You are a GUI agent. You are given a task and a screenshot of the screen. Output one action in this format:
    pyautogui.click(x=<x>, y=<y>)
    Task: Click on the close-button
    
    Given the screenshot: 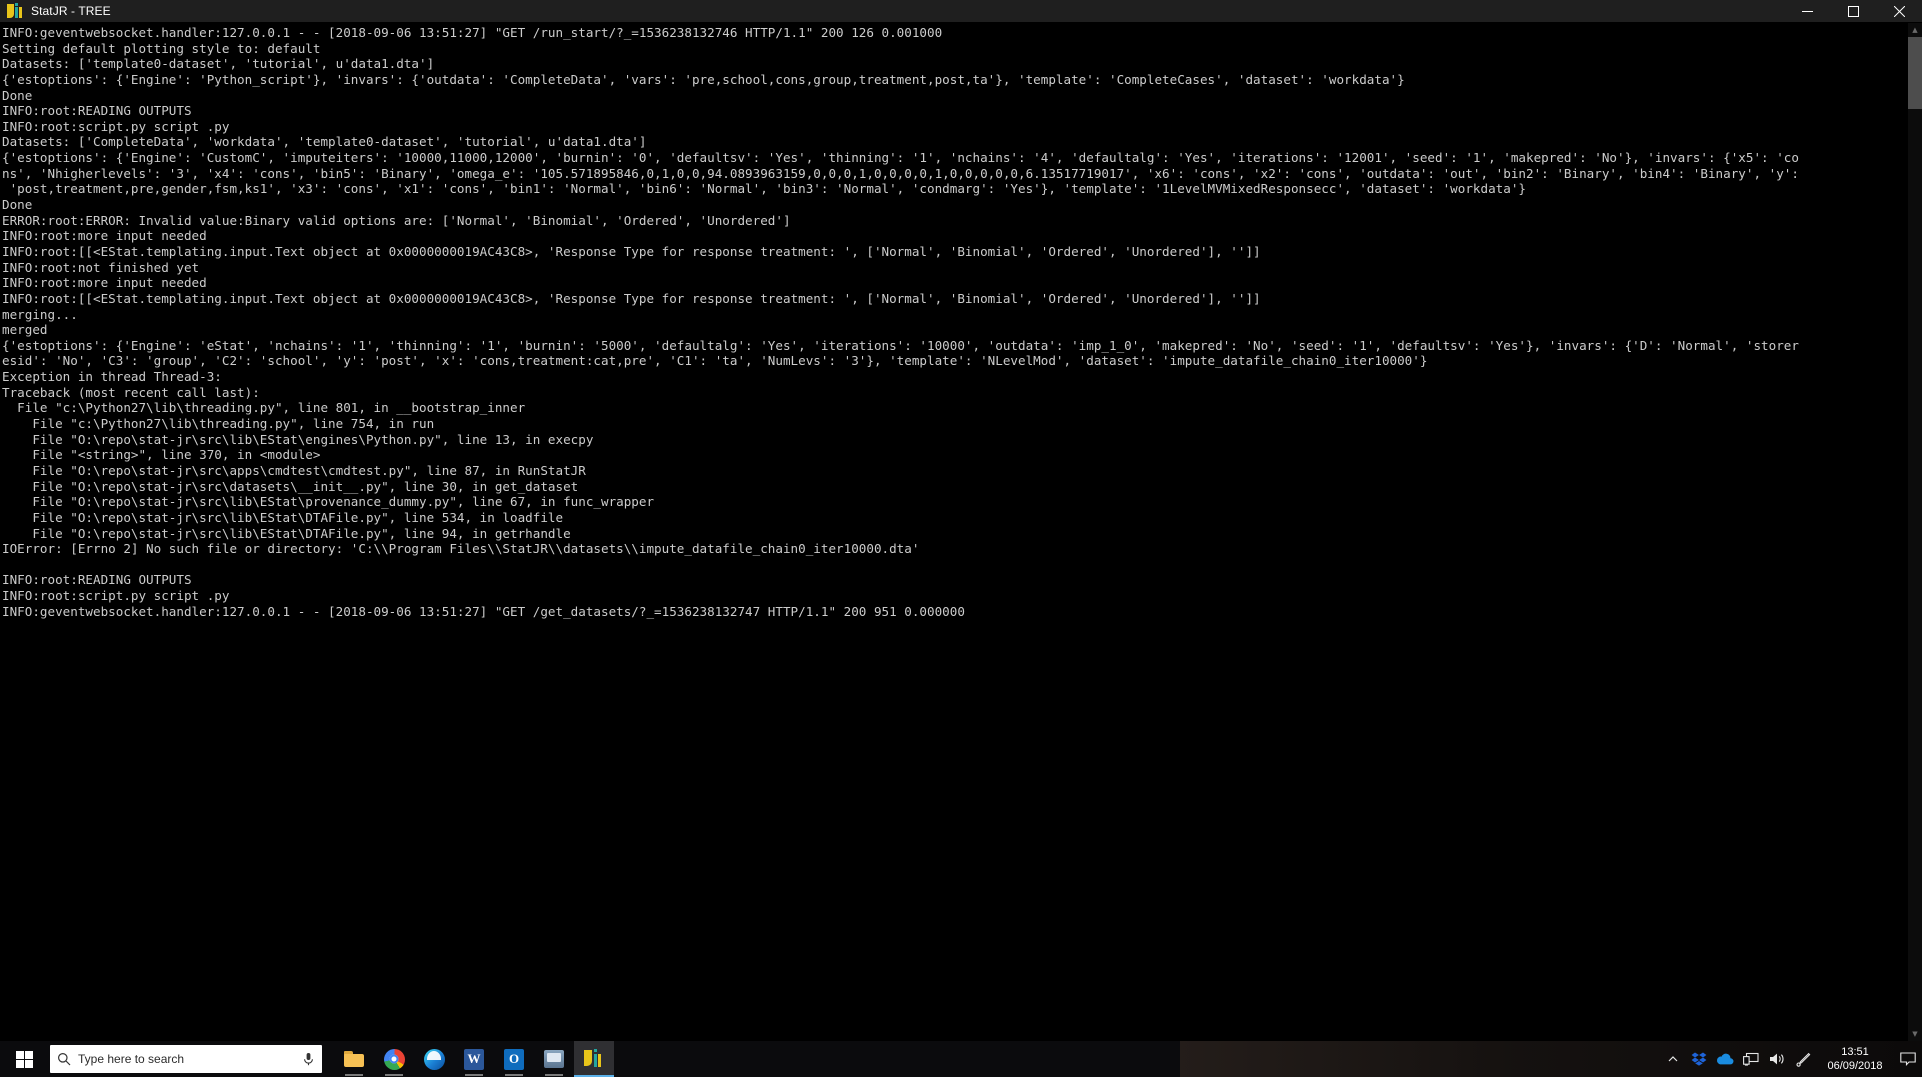 What is the action you would take?
    pyautogui.click(x=1899, y=11)
    